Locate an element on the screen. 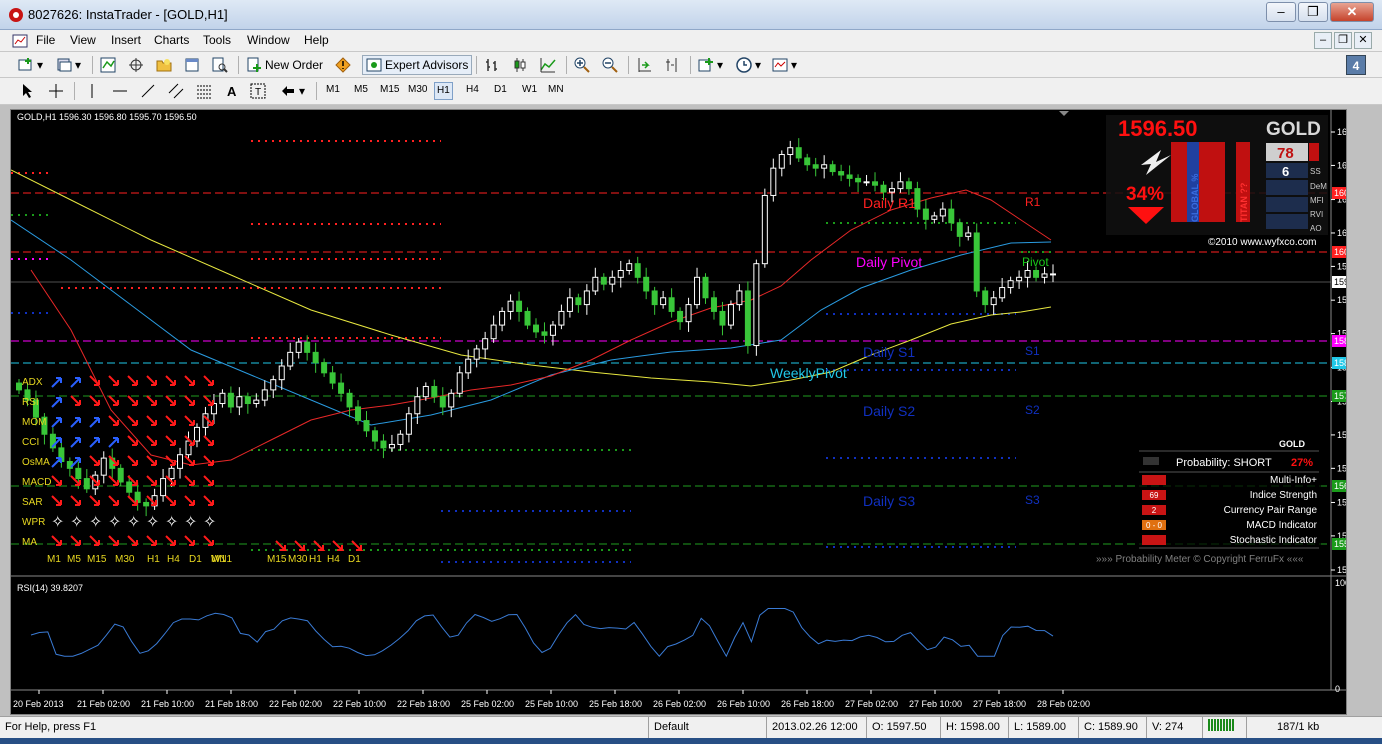 This screenshot has width=1382, height=744. text-label-tool: T is located at coordinates (258, 91).